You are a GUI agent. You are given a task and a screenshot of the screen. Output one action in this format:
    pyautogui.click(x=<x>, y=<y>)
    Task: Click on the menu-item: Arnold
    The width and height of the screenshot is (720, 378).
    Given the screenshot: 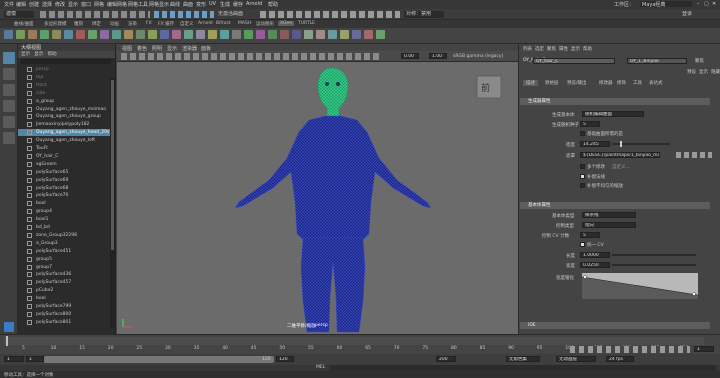 What is the action you would take?
    pyautogui.click(x=254, y=4)
    